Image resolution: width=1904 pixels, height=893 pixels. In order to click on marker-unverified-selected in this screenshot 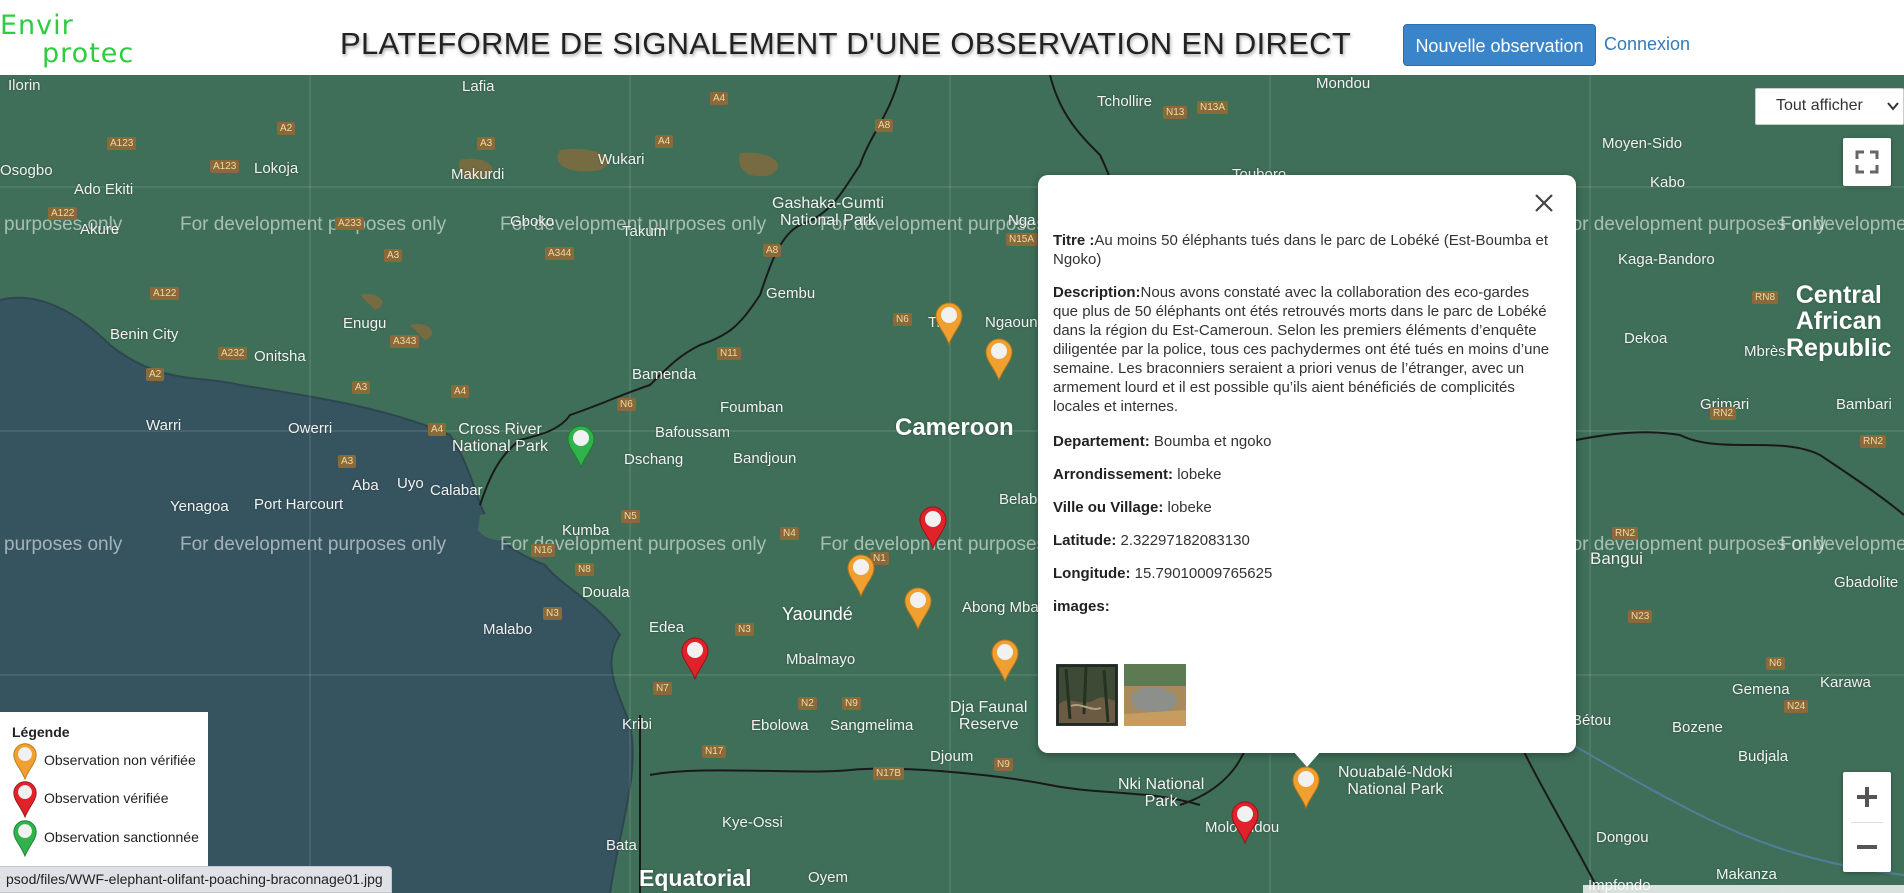, I will do `click(1306, 787)`.